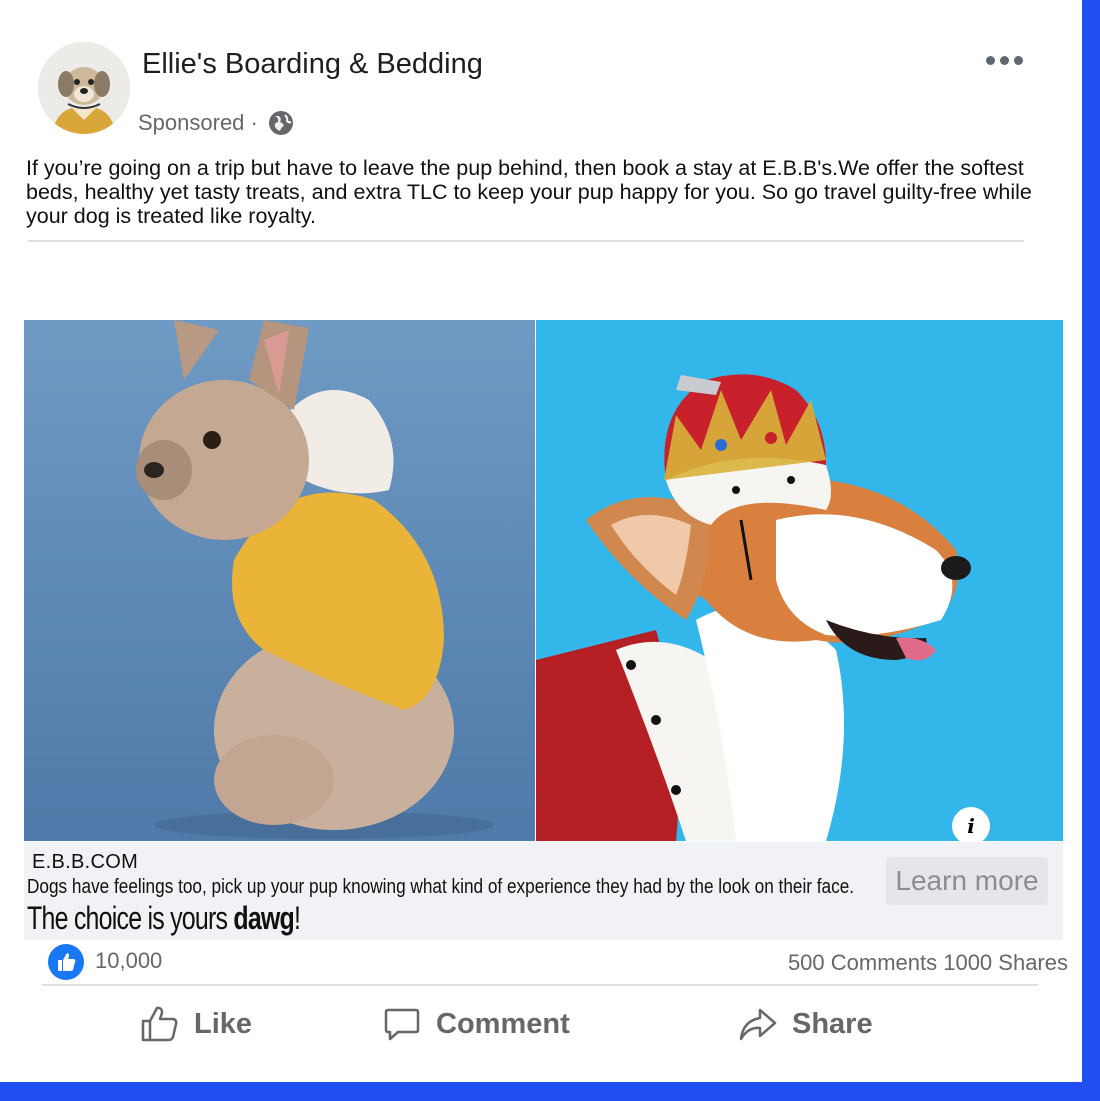 This screenshot has height=1101, width=1100. I want to click on like-label: Like, so click(223, 1023).